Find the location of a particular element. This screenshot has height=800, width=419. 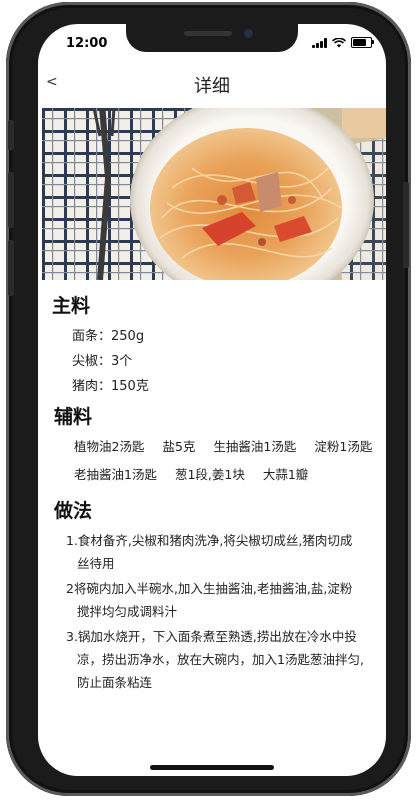

main-ingredient-item: 尖椒：3个 is located at coordinates (102, 361).